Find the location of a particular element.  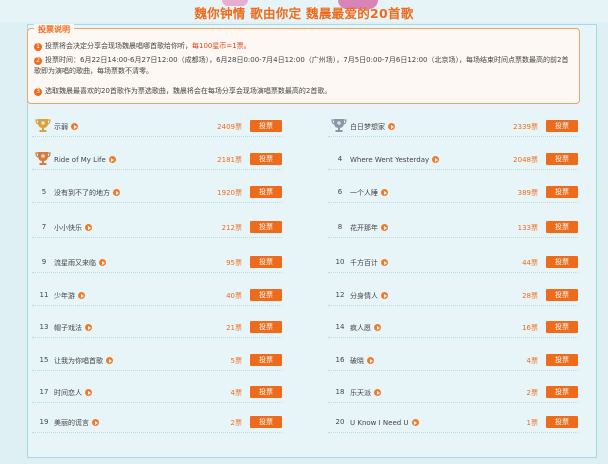

song-title: Where Went Yesterday is located at coordinates (390, 160).